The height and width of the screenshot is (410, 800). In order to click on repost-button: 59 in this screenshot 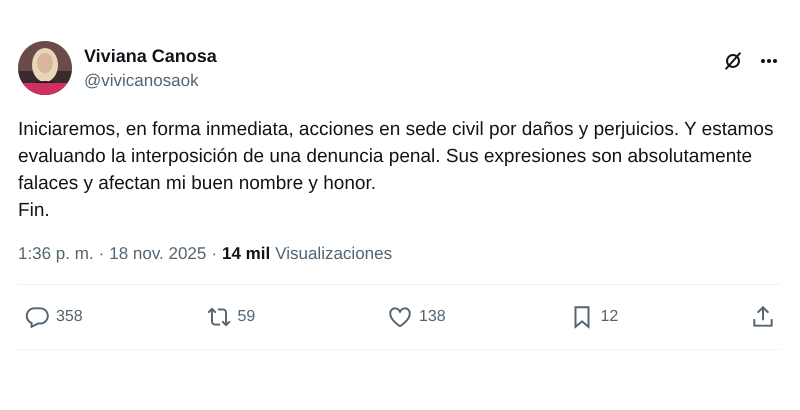, I will do `click(281, 317)`.